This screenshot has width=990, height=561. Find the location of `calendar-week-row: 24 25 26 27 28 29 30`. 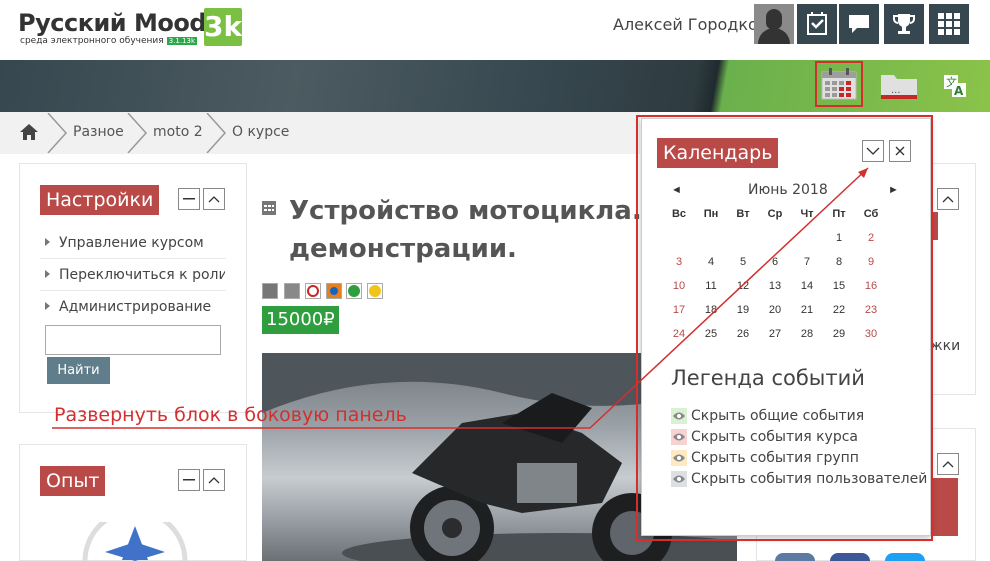

calendar-week-row: 24 25 26 27 28 29 30 is located at coordinates (775, 334).